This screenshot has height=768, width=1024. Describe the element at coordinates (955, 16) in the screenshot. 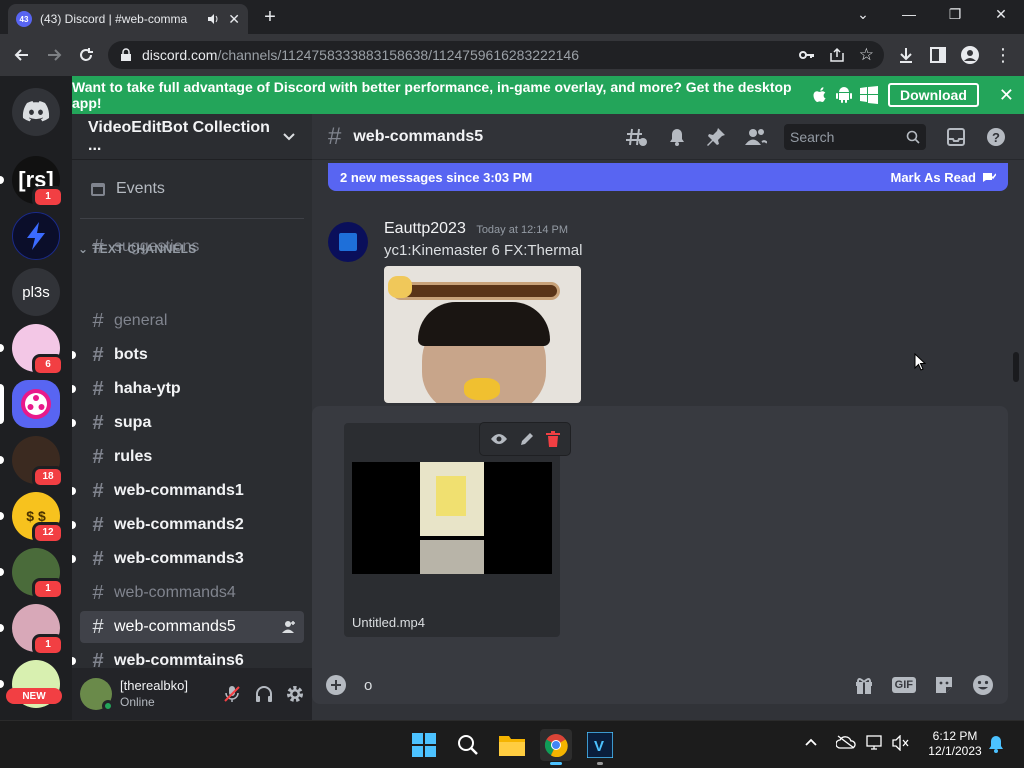

I see `restore-button: ❐` at that location.